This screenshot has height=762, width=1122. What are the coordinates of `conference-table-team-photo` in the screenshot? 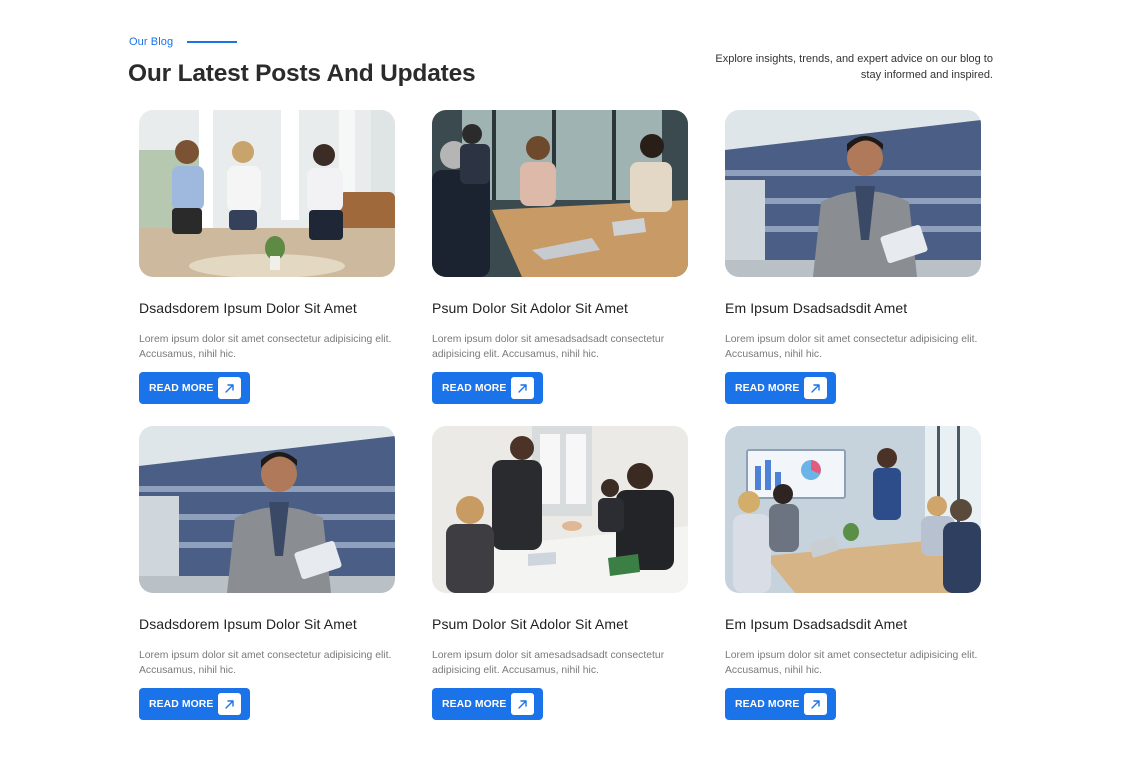 It's located at (560, 193).